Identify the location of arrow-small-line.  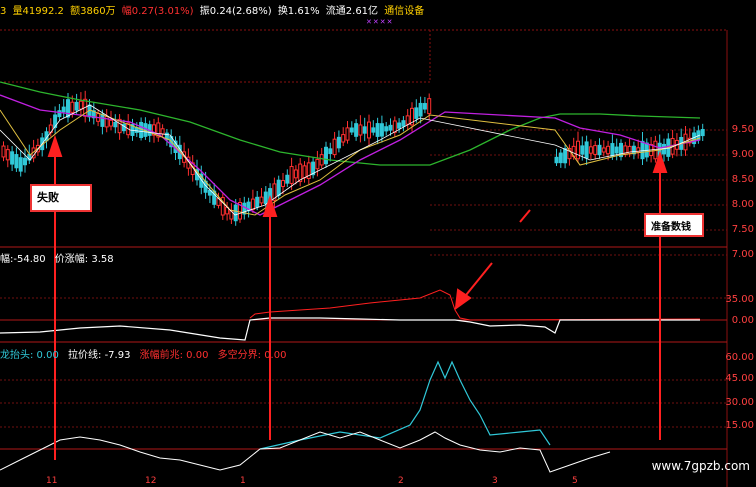
(525, 216).